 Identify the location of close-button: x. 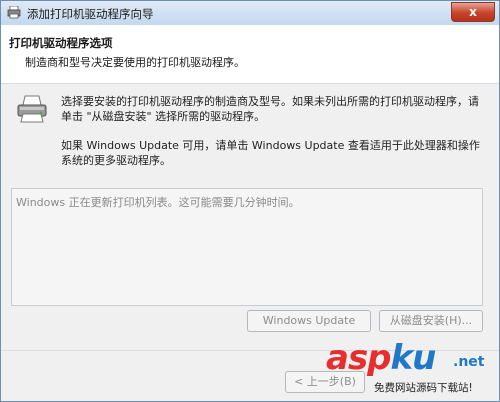
(473, 12).